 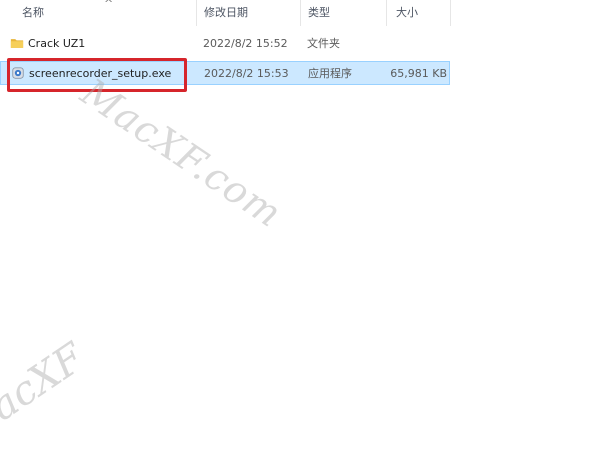 I want to click on column-header-date: 修改日期, so click(x=248, y=13).